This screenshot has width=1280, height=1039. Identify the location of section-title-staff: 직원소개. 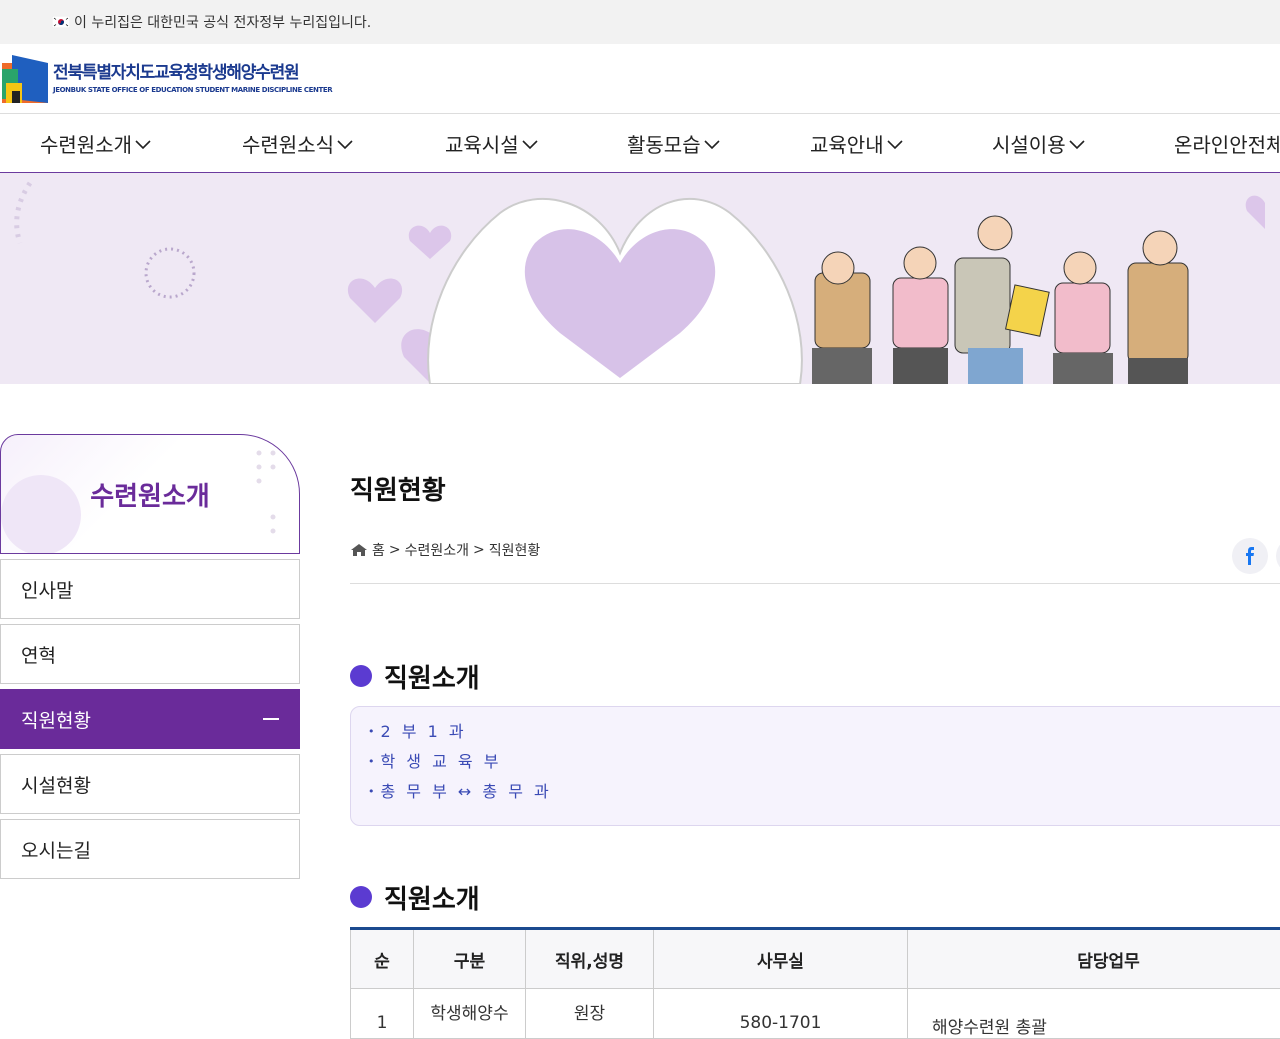
(415, 897).